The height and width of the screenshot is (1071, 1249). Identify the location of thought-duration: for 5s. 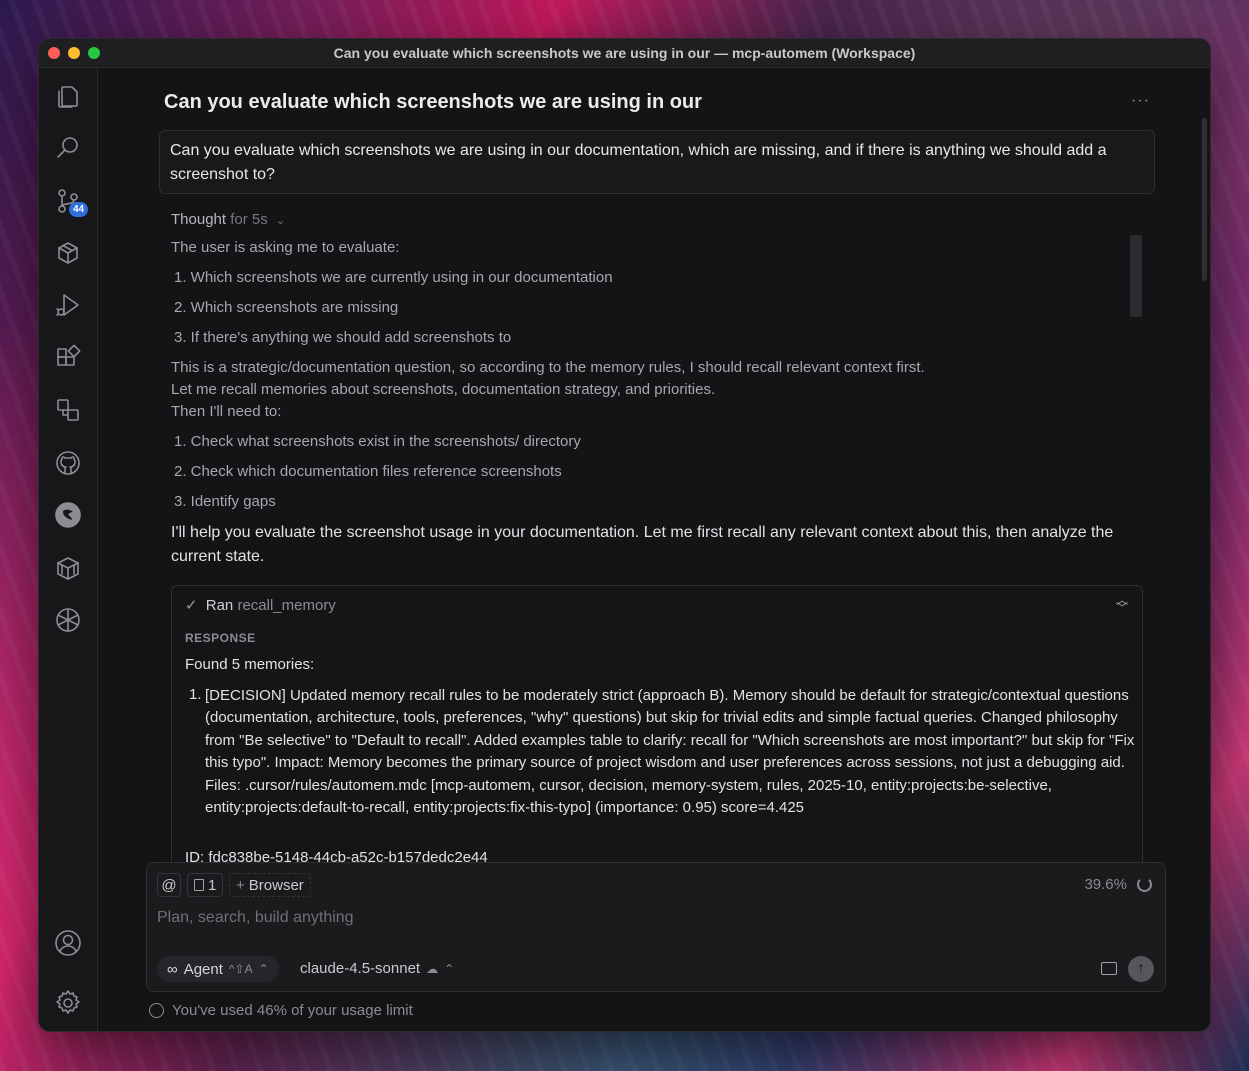
(249, 219).